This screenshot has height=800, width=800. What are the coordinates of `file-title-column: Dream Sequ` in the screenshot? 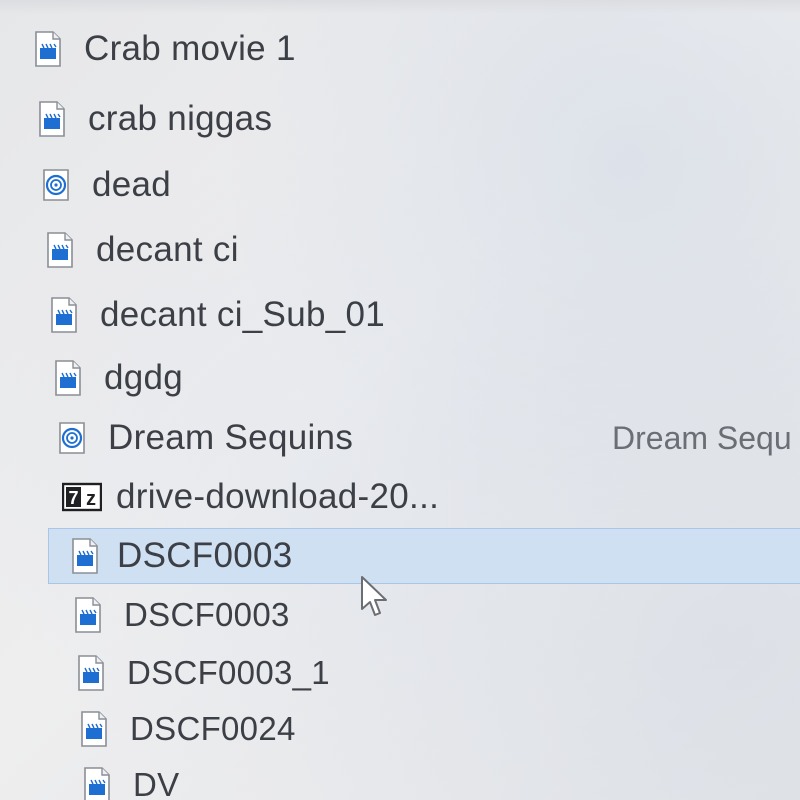 It's located at (702, 437).